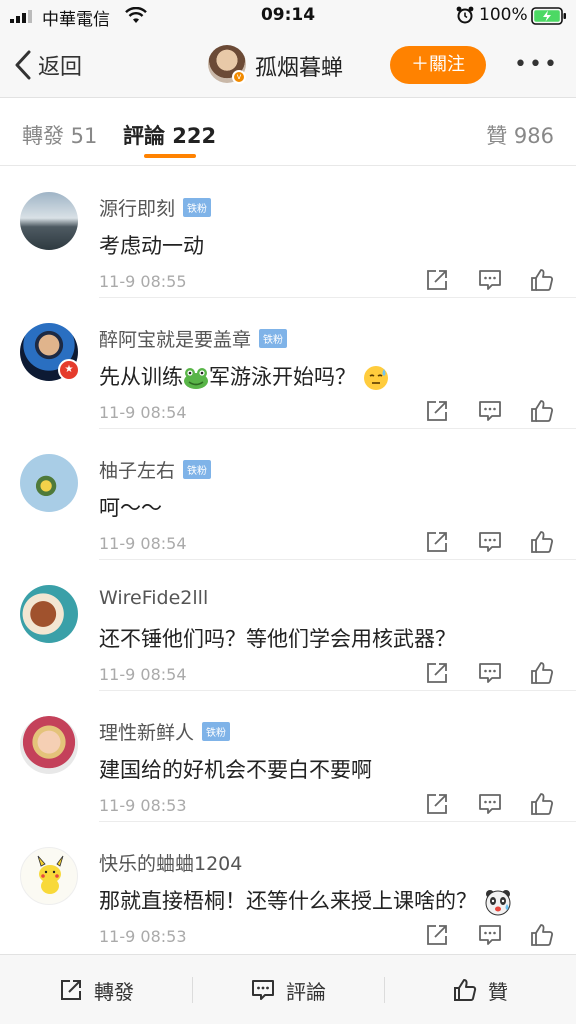 This screenshot has height=1024, width=576. What do you see at coordinates (548, 16) in the screenshot?
I see `battery-icon` at bounding box center [548, 16].